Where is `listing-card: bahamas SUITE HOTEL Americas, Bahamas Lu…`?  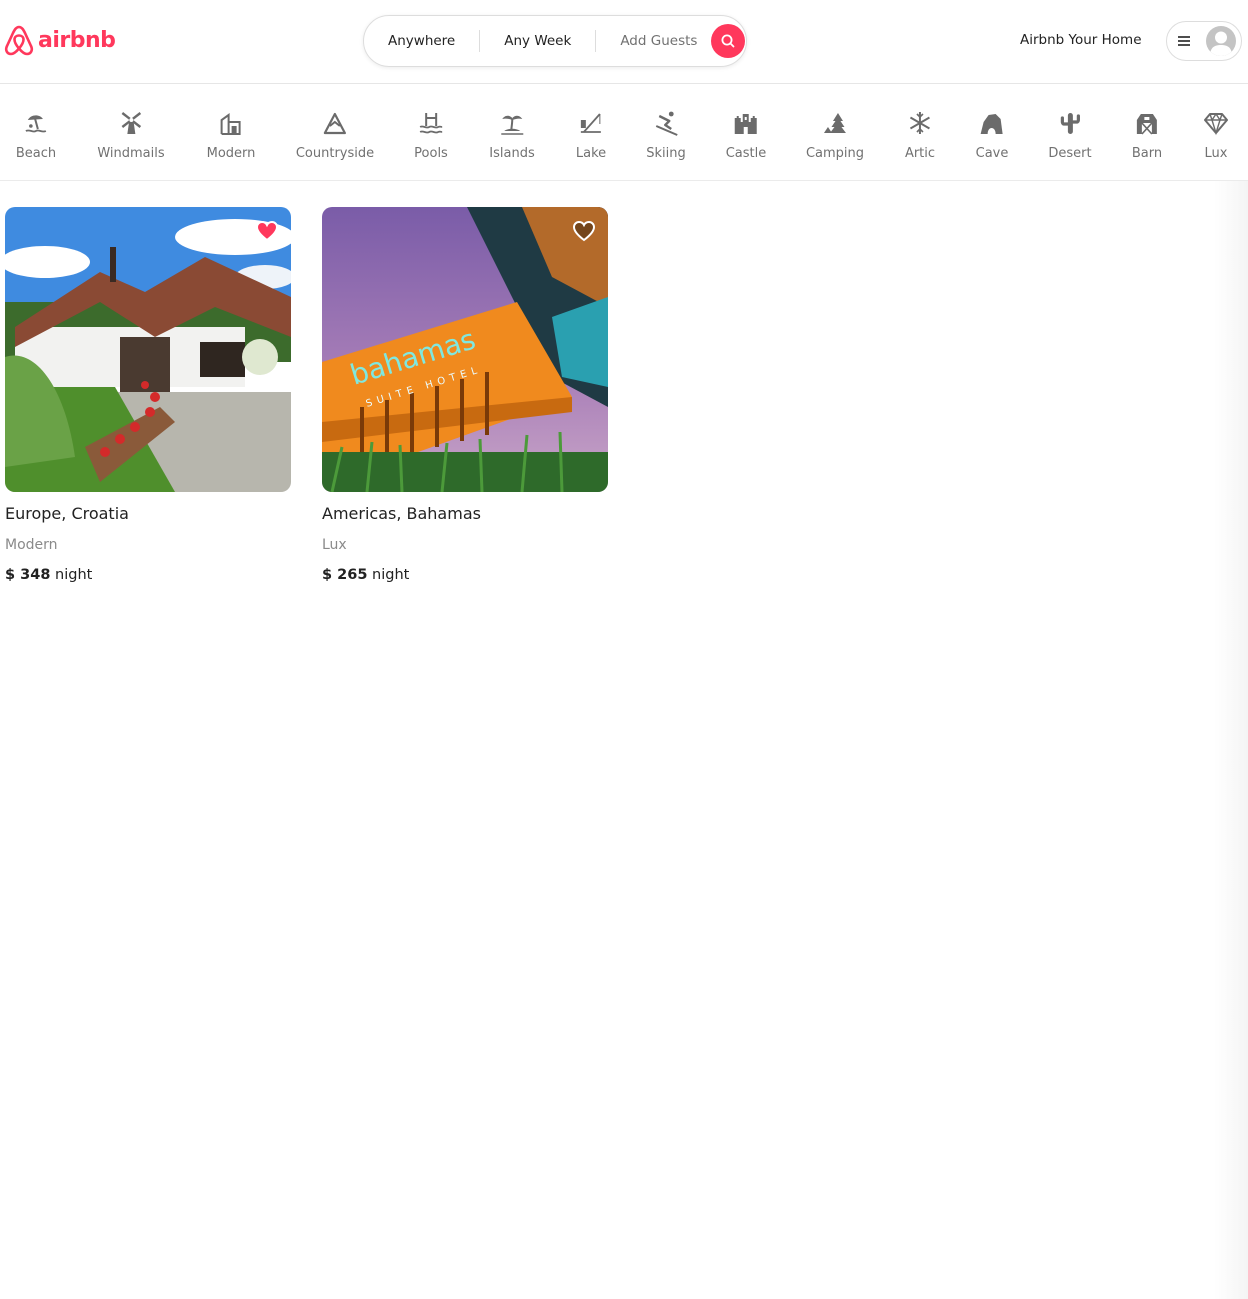 listing-card: bahamas SUITE HOTEL Americas, Bahamas Lu… is located at coordinates (465, 395).